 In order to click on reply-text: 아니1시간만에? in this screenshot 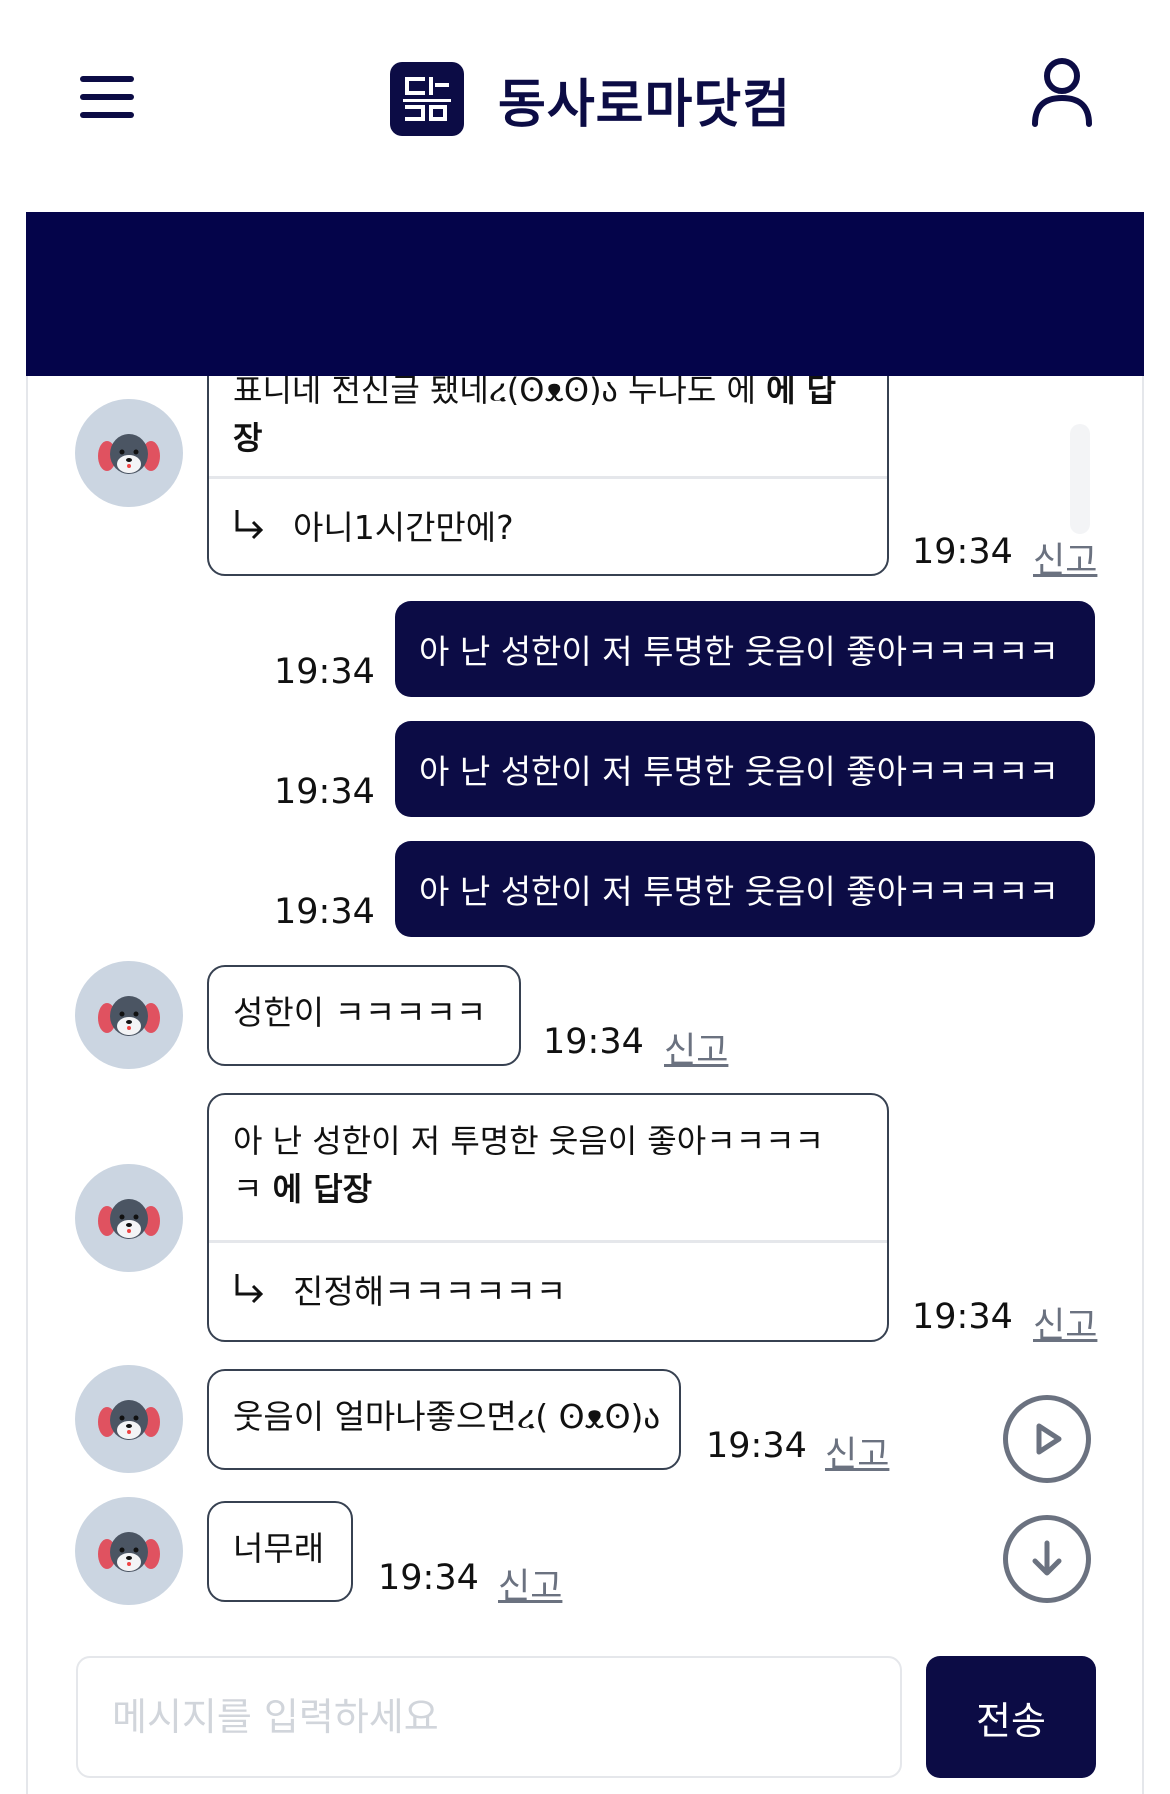, I will do `click(403, 527)`.